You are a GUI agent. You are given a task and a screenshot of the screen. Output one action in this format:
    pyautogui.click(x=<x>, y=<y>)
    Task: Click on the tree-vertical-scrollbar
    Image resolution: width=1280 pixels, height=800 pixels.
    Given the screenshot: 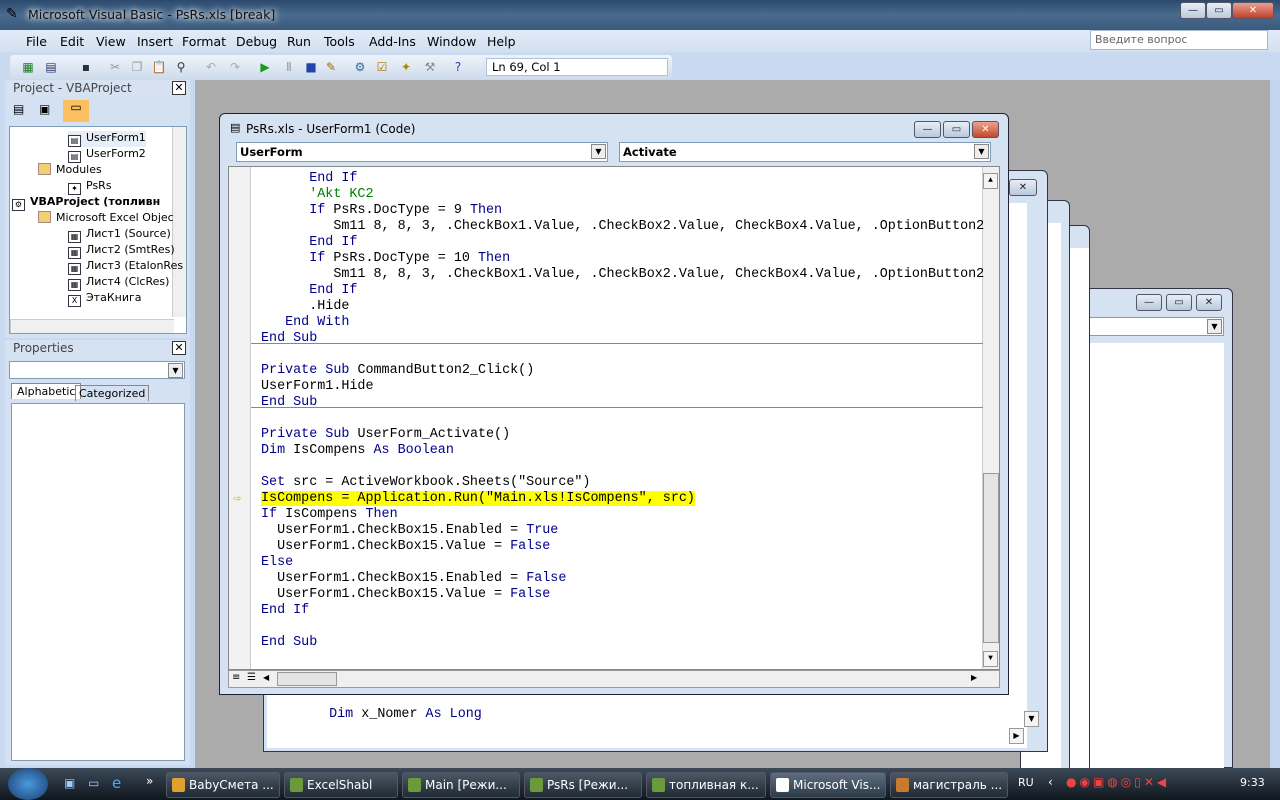 What is the action you would take?
    pyautogui.click(x=179, y=222)
    